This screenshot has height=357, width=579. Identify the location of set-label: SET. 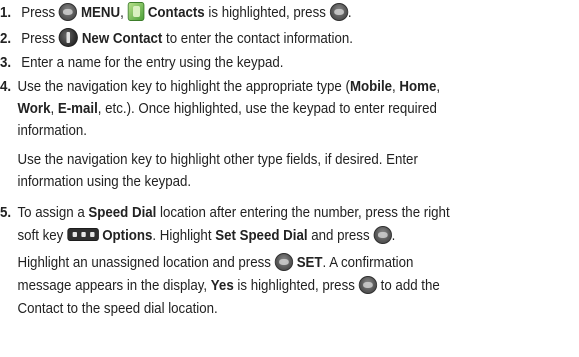
(309, 262).